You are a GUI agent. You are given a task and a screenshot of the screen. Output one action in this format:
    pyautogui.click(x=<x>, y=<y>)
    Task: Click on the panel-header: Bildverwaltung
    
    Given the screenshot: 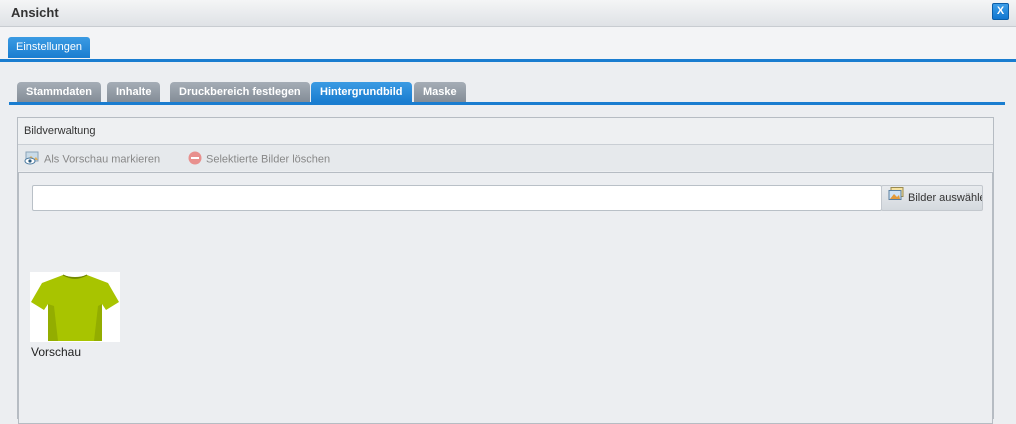 What is the action you would take?
    pyautogui.click(x=505, y=131)
    